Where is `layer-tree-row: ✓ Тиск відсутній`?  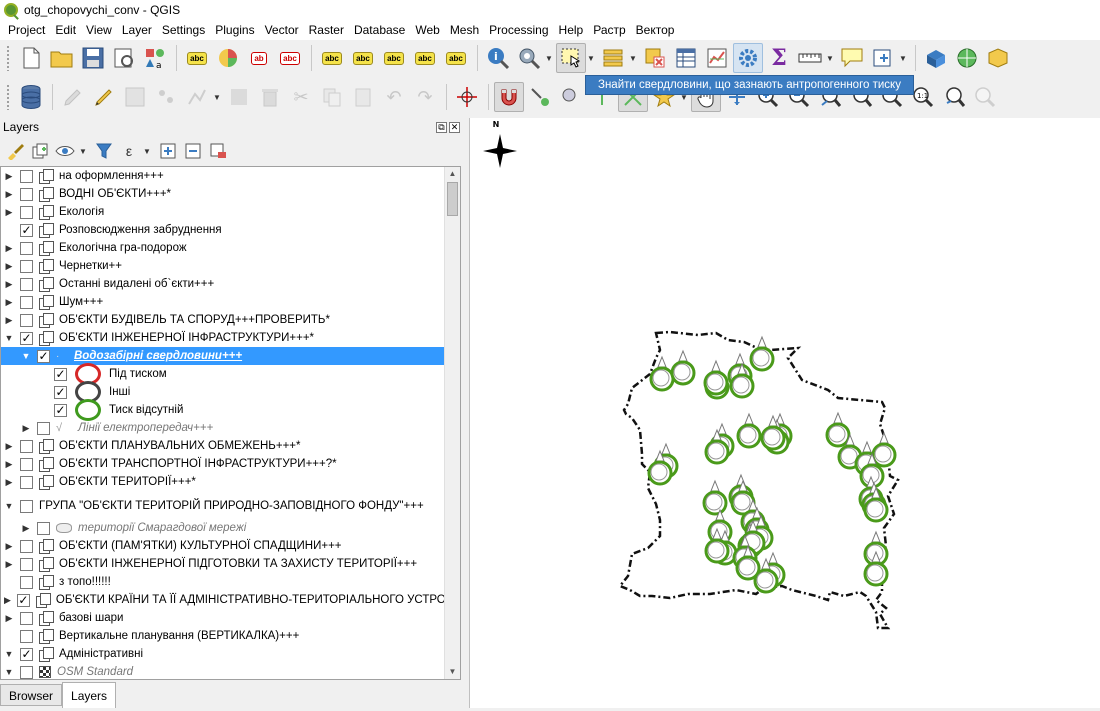
layer-tree-row: ✓ Тиск відсутній is located at coordinates (223, 410).